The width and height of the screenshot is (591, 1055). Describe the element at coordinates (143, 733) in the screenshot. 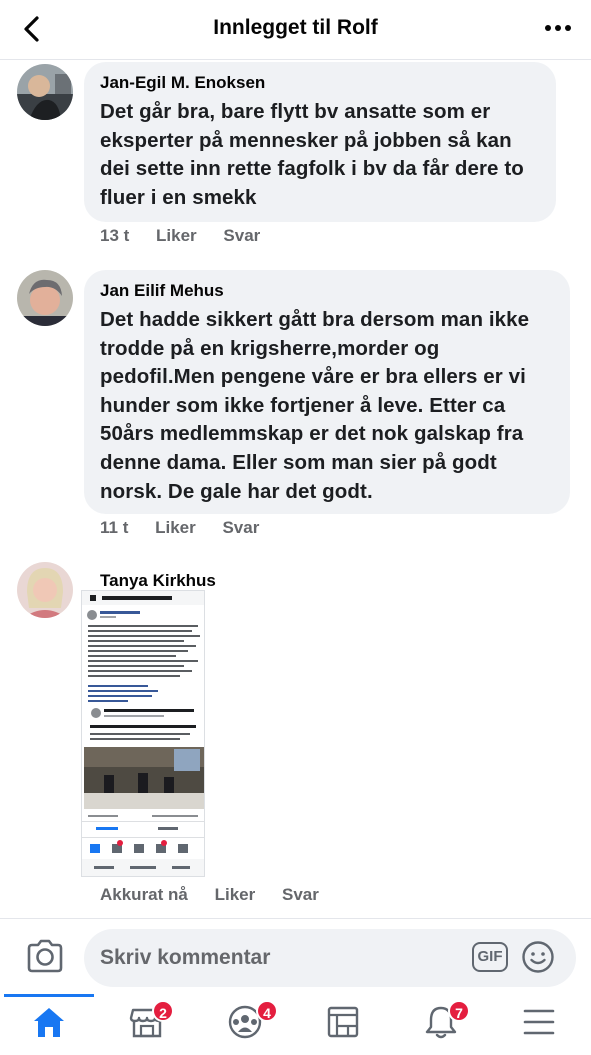

I see `attached-screenshot-image` at that location.